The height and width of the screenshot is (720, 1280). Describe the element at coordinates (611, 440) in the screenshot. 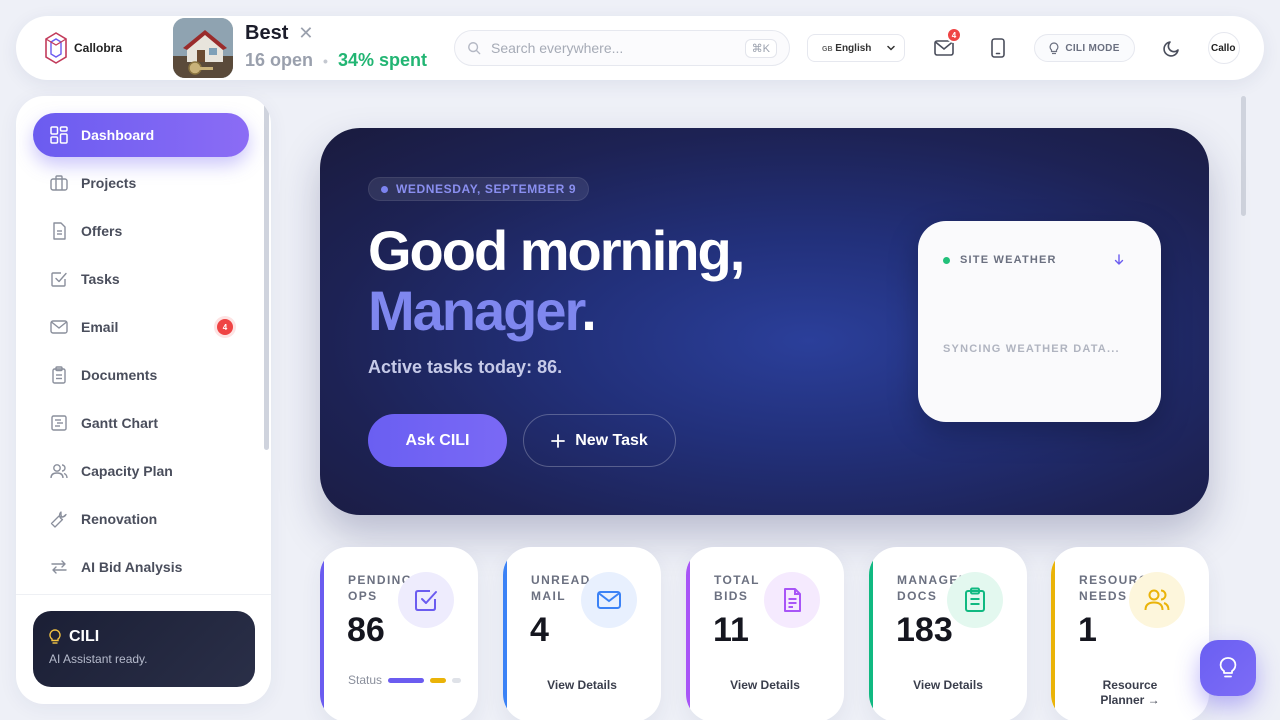

I see `new-task-label: New Task` at that location.